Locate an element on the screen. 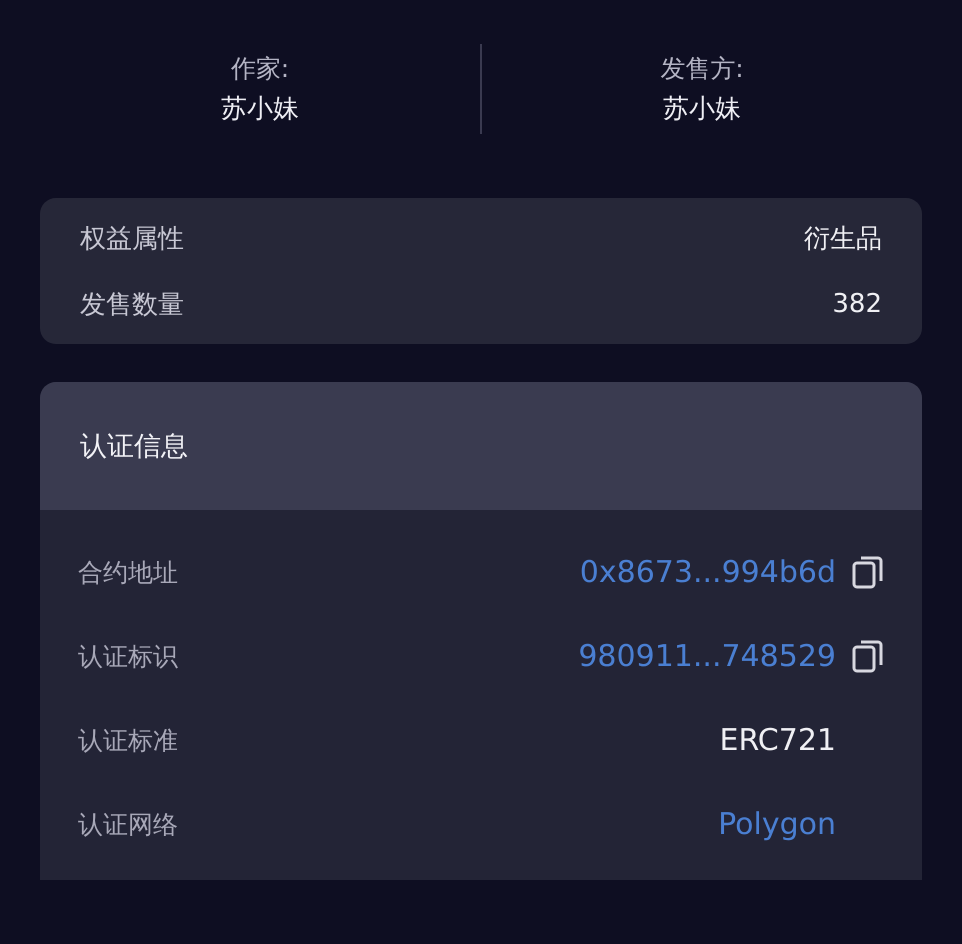  link: 0x8673...994b6d is located at coordinates (708, 572).